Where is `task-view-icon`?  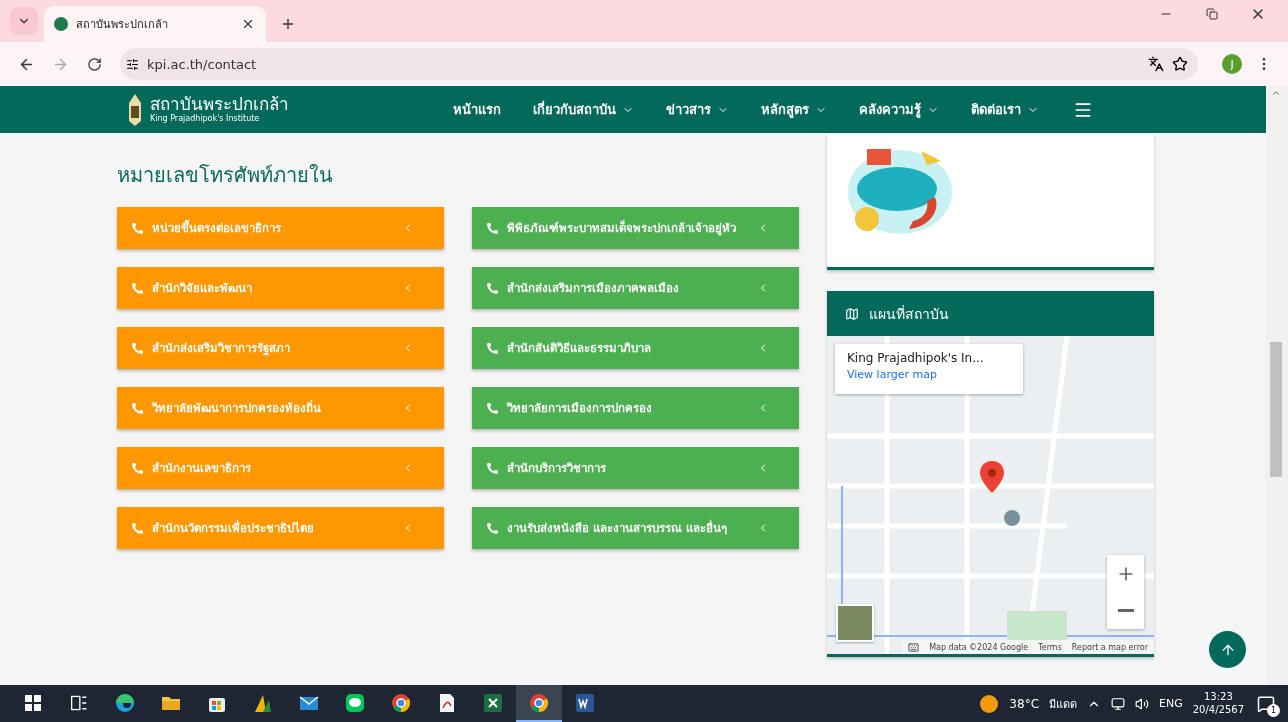 task-view-icon is located at coordinates (79, 702).